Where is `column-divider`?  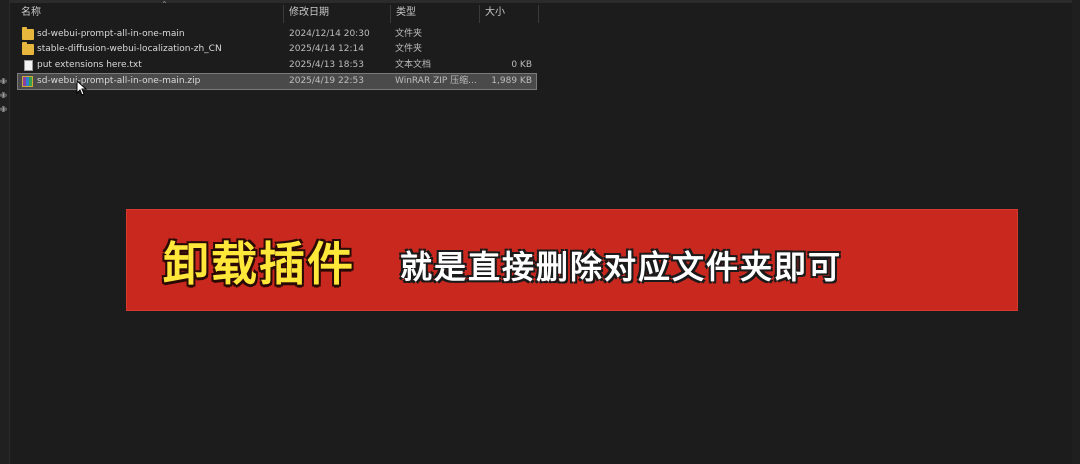
column-divider is located at coordinates (538, 14).